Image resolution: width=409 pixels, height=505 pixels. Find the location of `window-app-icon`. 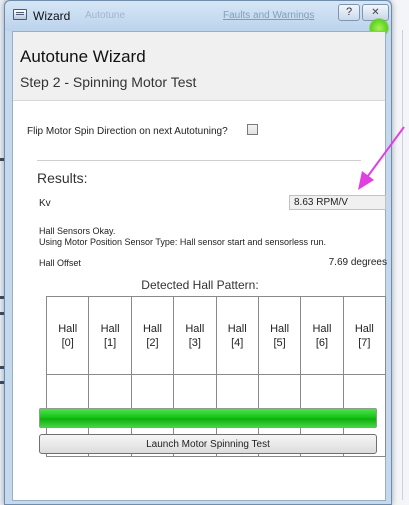

window-app-icon is located at coordinates (20, 14).